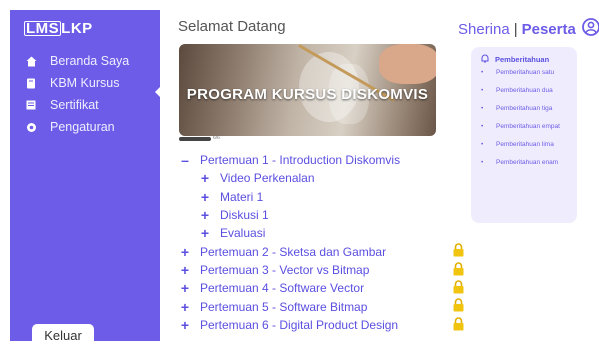 Image resolution: width=599 pixels, height=346 pixels. I want to click on notification-text: Pemberitahuan empat, so click(528, 126).